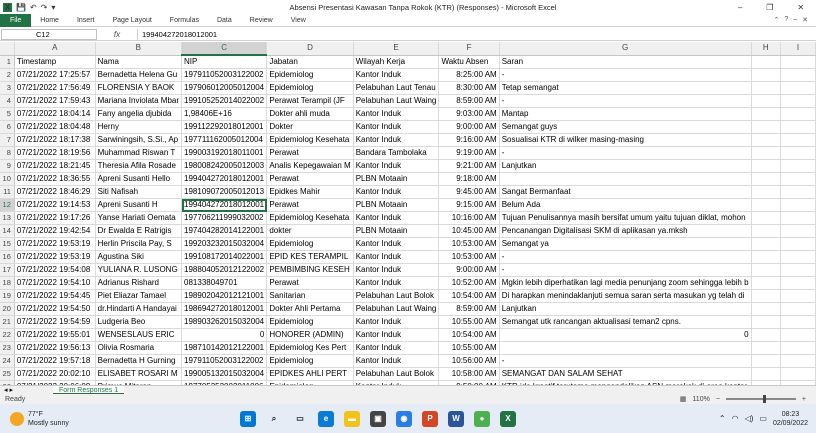 This screenshot has height=433, width=816. Describe the element at coordinates (100, 419) in the screenshot. I see `weather-widget: 77°F Mostly sunny` at that location.